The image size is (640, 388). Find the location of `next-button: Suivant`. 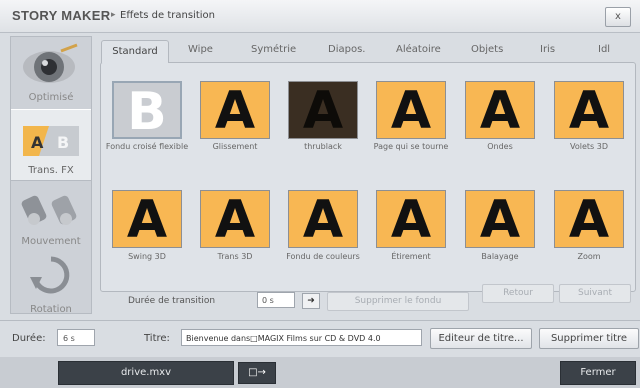

next-button: Suivant is located at coordinates (595, 293).